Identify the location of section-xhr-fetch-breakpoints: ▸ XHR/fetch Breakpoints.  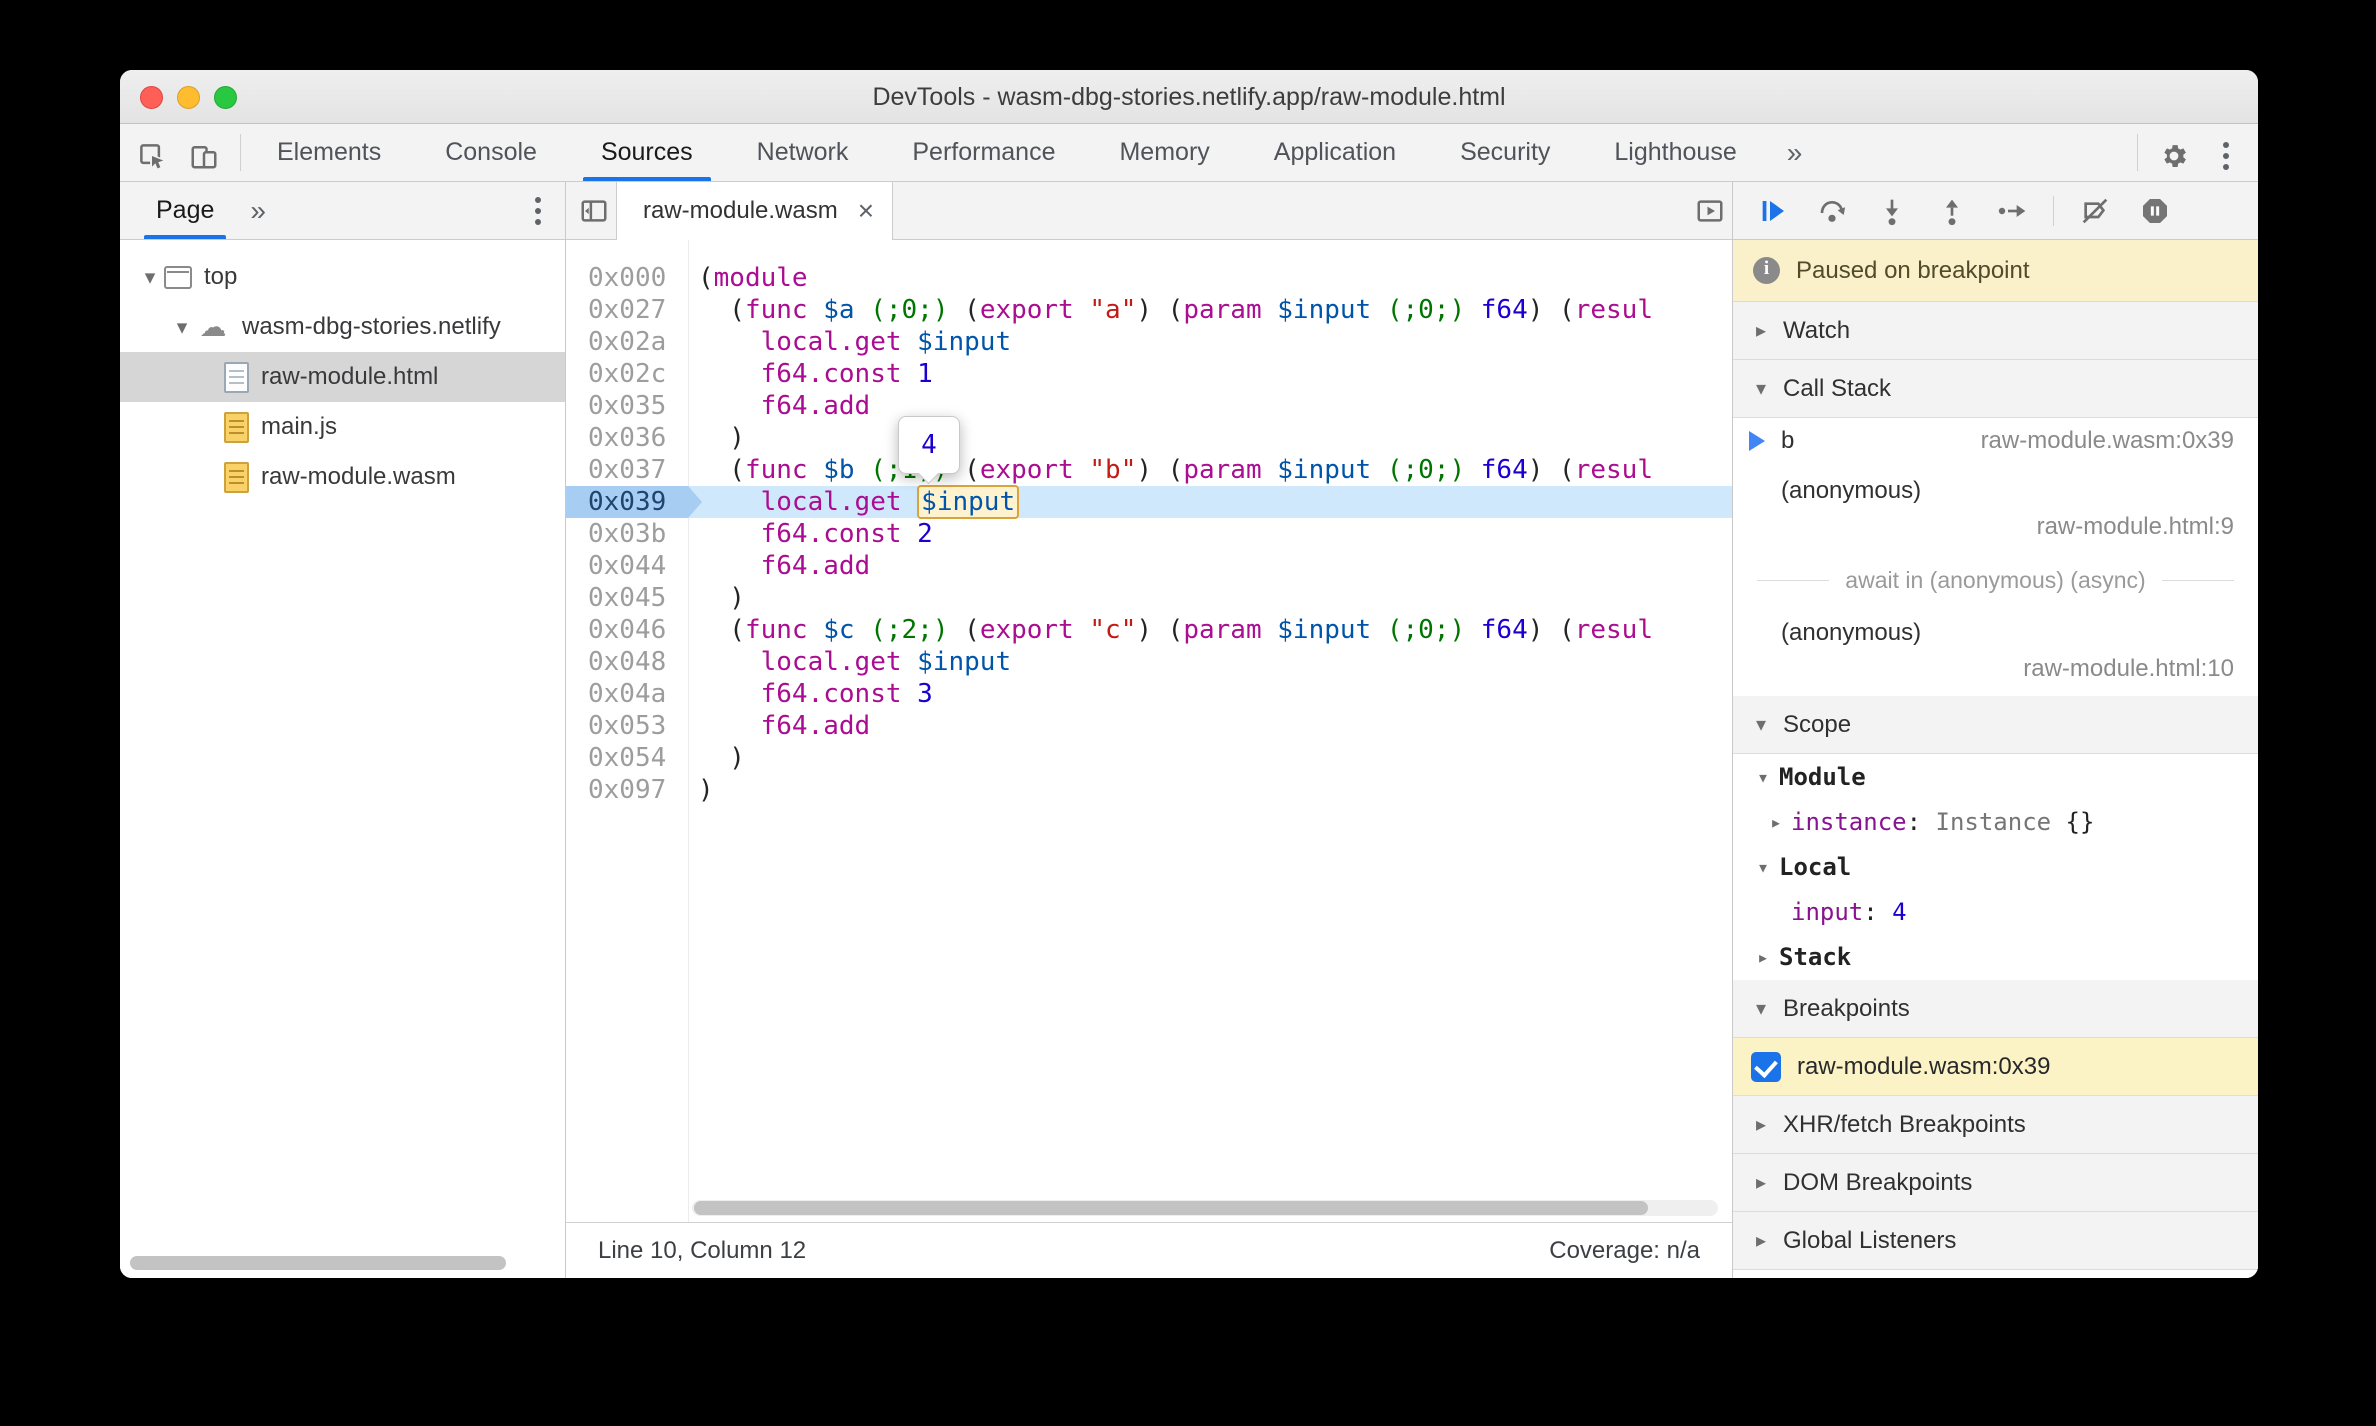
(1995, 1125).